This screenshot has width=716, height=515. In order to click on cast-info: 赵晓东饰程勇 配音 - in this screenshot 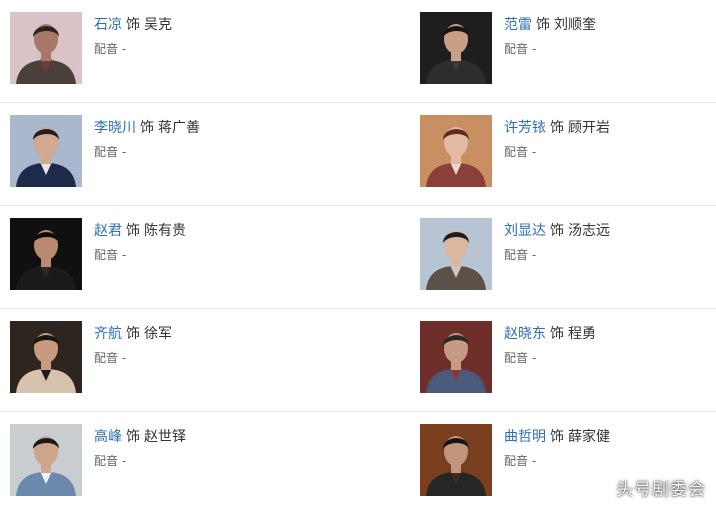, I will do `click(609, 345)`.